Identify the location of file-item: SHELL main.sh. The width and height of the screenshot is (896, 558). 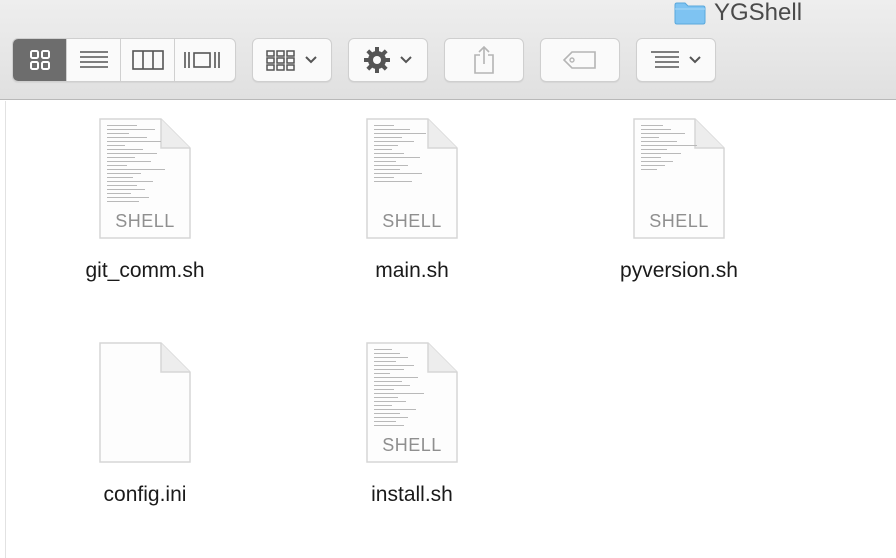
(412, 200).